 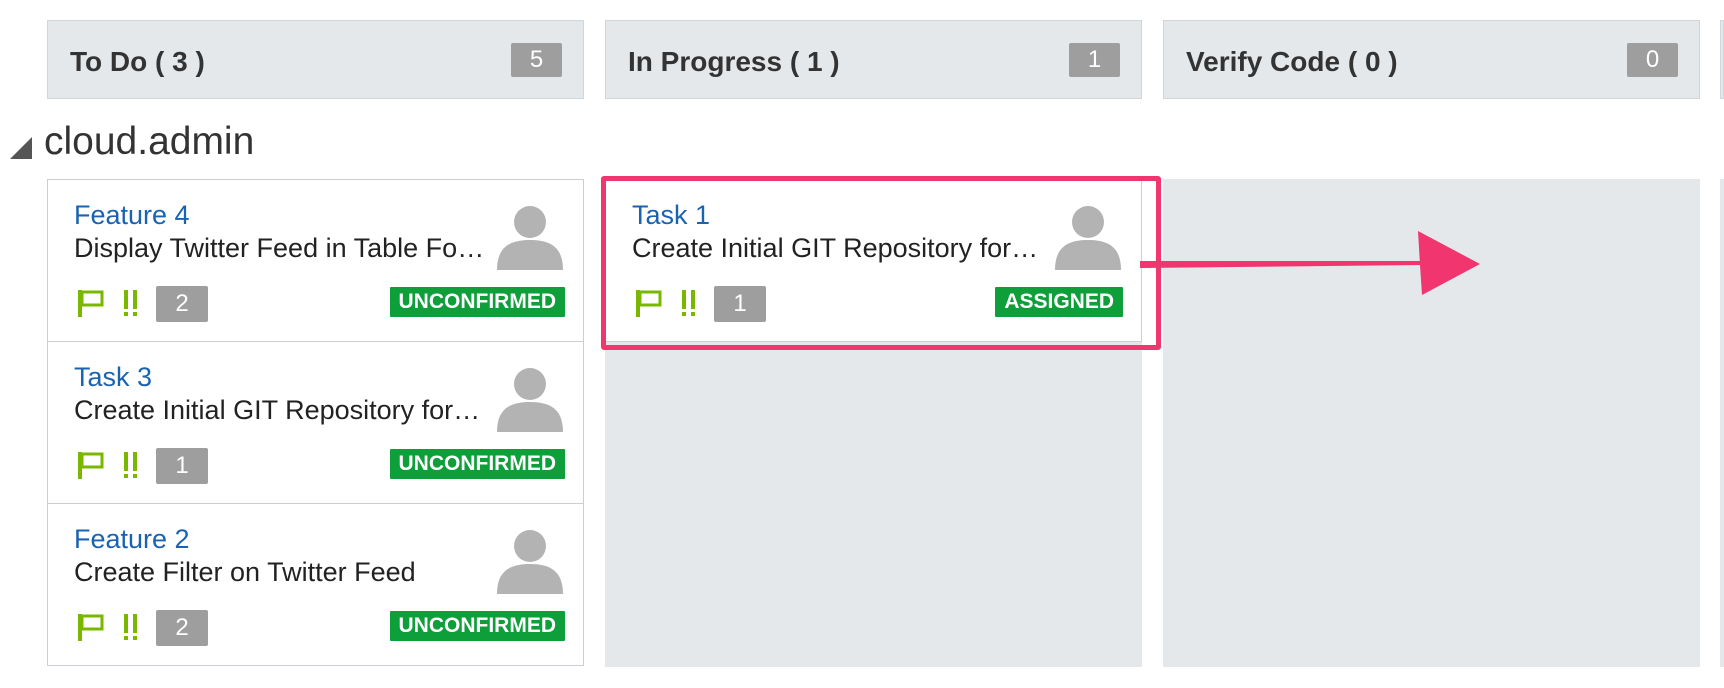 What do you see at coordinates (1652, 60) in the screenshot?
I see `column-count-badge: 0` at bounding box center [1652, 60].